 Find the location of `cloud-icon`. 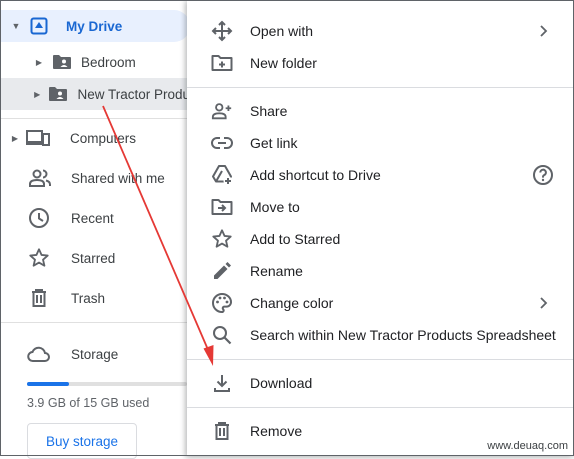

cloud-icon is located at coordinates (39, 354).